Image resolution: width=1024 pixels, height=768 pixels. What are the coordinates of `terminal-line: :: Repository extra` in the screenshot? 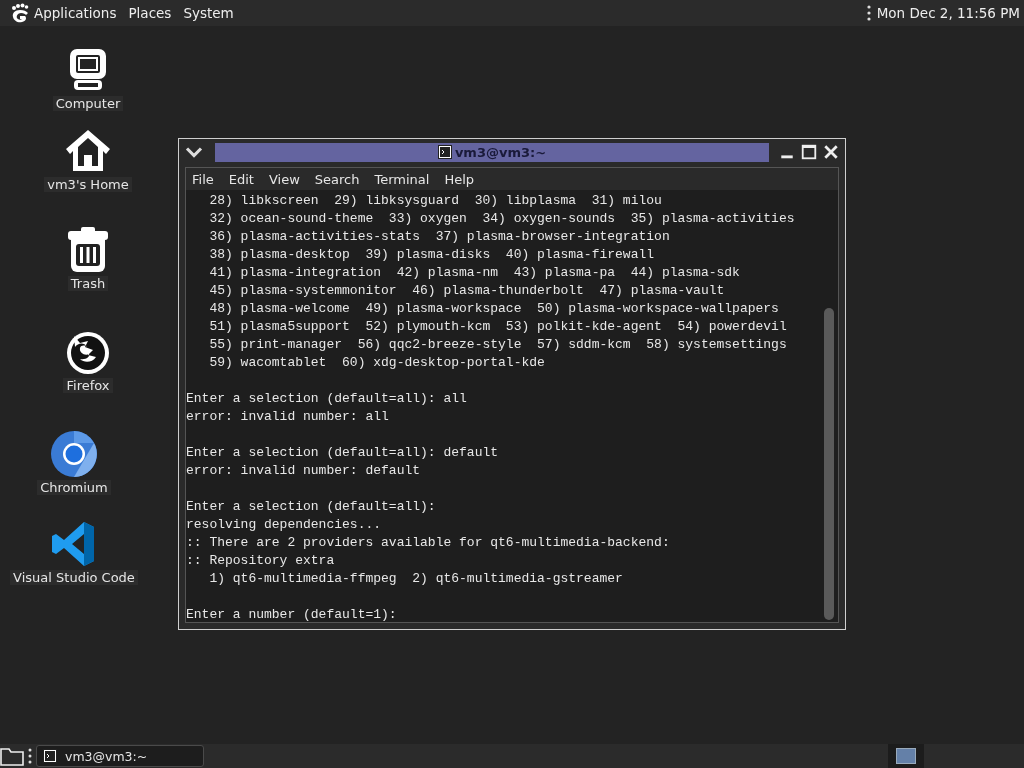 It's located at (261, 561).